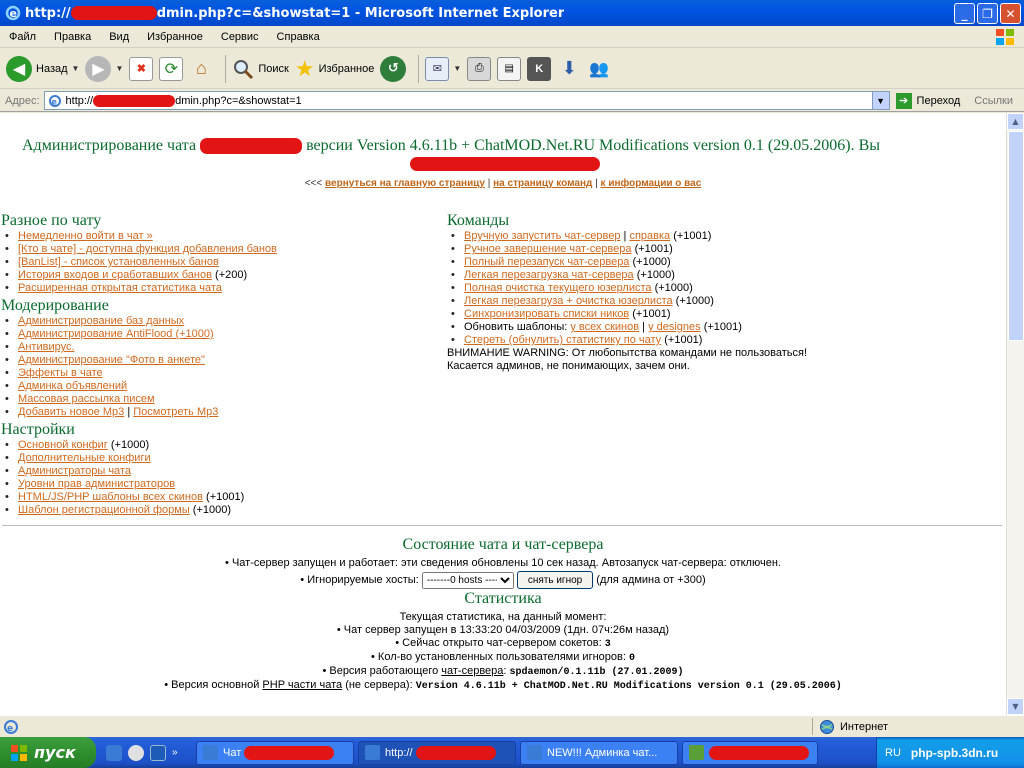  Describe the element at coordinates (546, 314) in the screenshot. I see `command-link: Синхронизировать списки ников` at that location.